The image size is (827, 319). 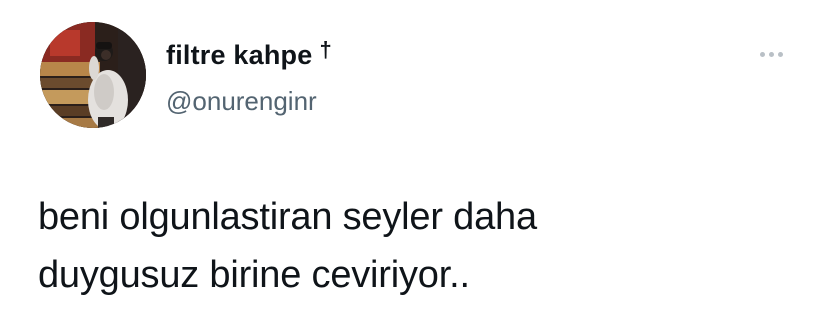 I want to click on author-display-name: filtre kahpe †, so click(x=249, y=54).